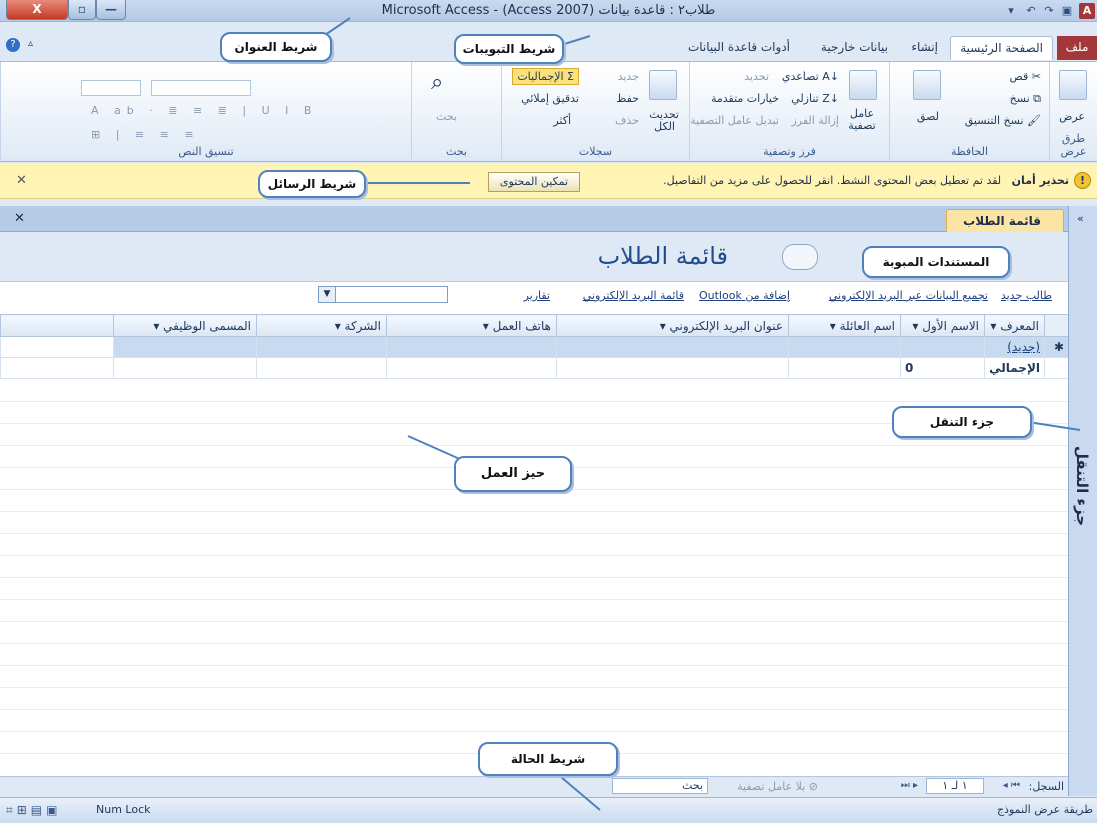 The width and height of the screenshot is (1097, 823). I want to click on format-buttons: A ab · ≣ ≡ ≣ | U I B, so click(204, 110).